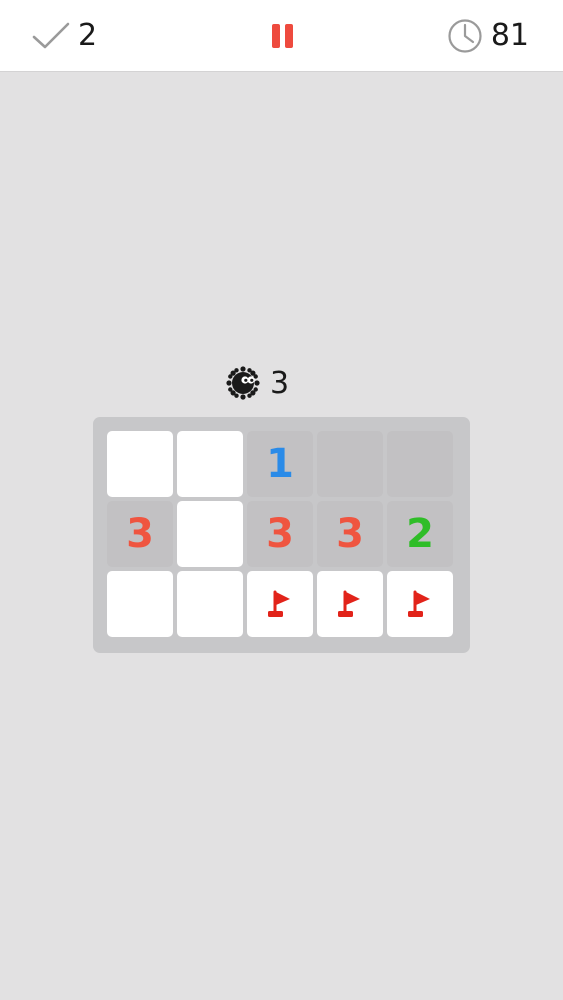 This screenshot has height=1000, width=563. Describe the element at coordinates (488, 35) in the screenshot. I see `timer: 81` at that location.